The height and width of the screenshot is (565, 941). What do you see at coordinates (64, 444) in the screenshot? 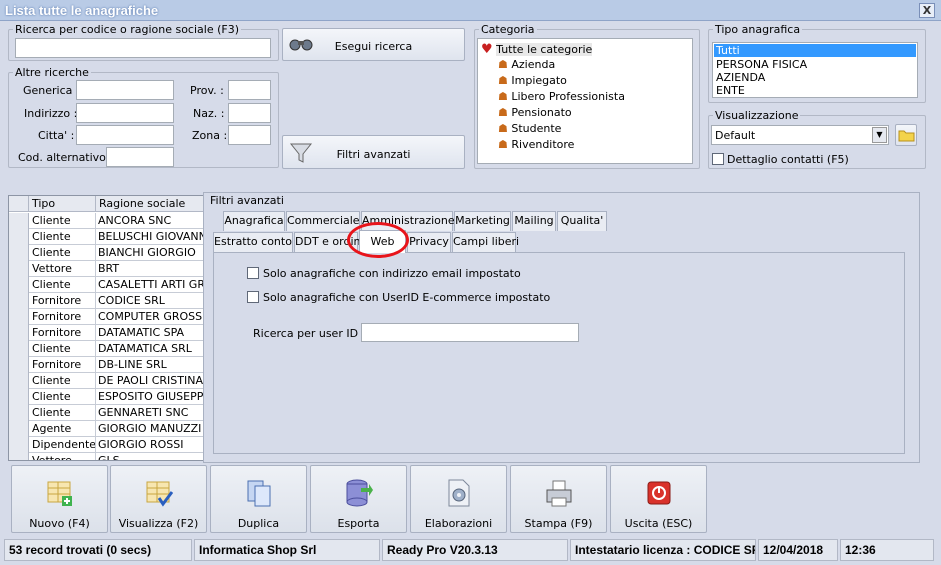
I see `cell-tipo: Dipendente` at bounding box center [64, 444].